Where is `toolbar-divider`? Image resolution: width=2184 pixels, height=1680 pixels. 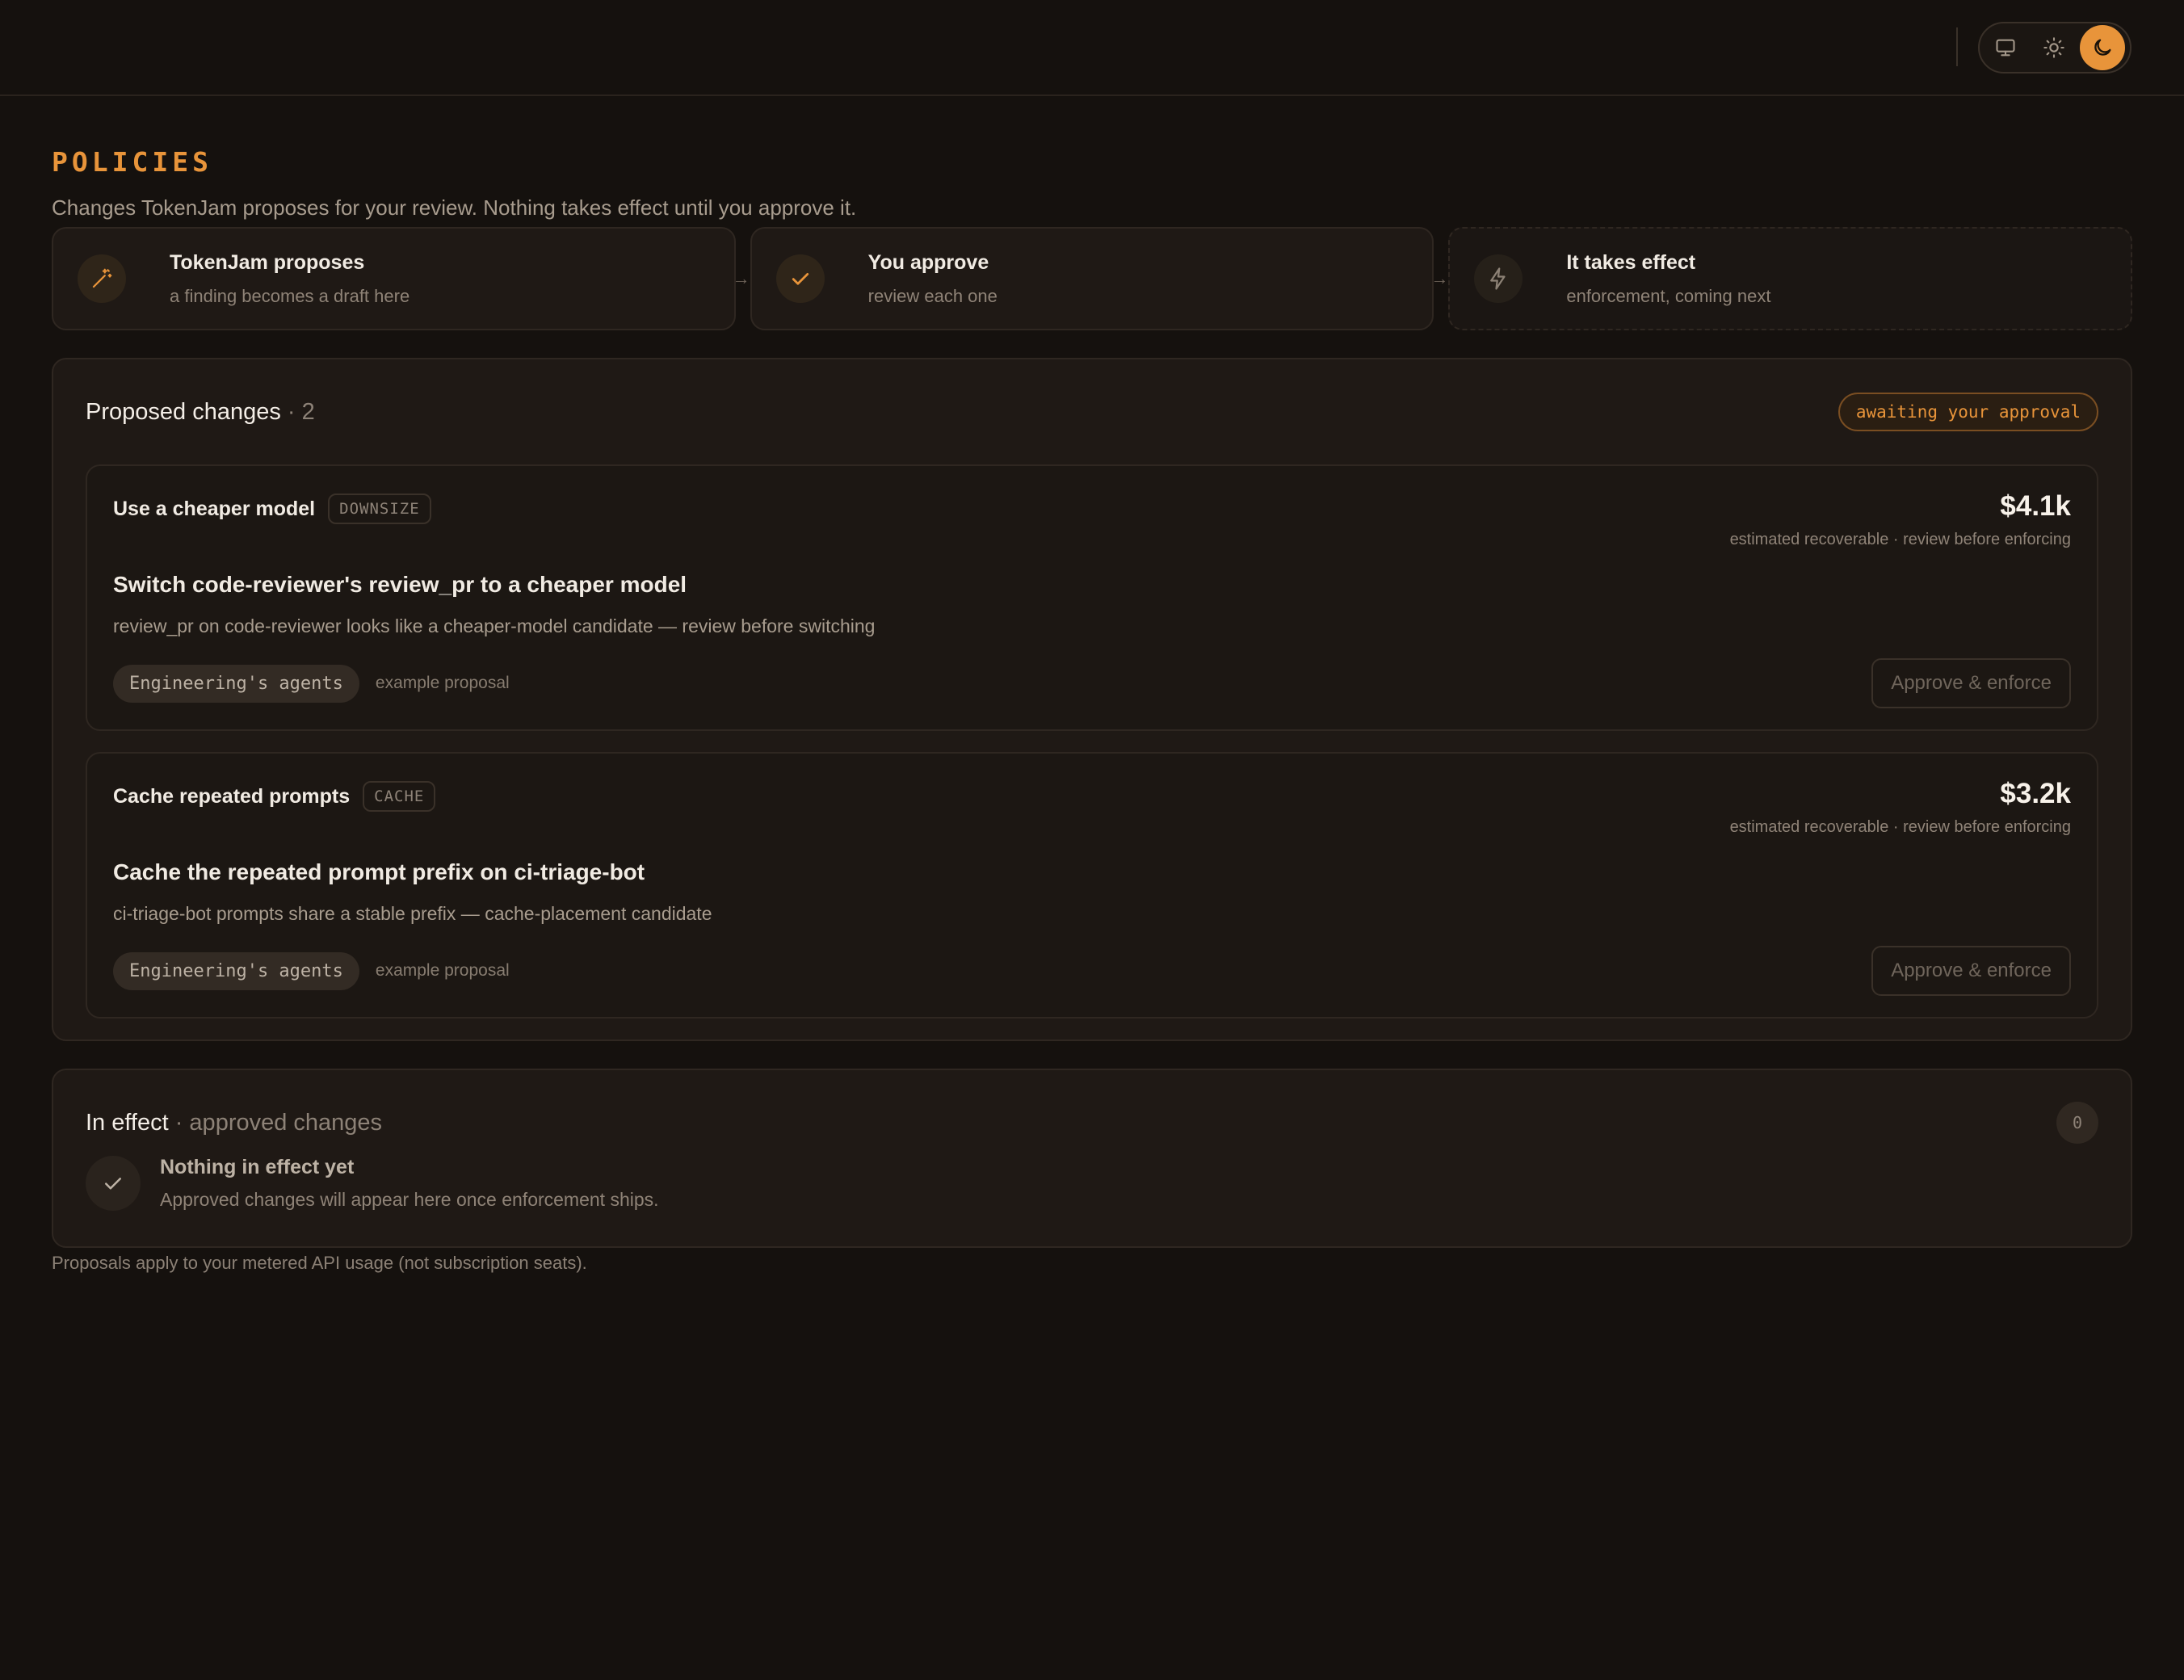
toolbar-divider is located at coordinates (1957, 47).